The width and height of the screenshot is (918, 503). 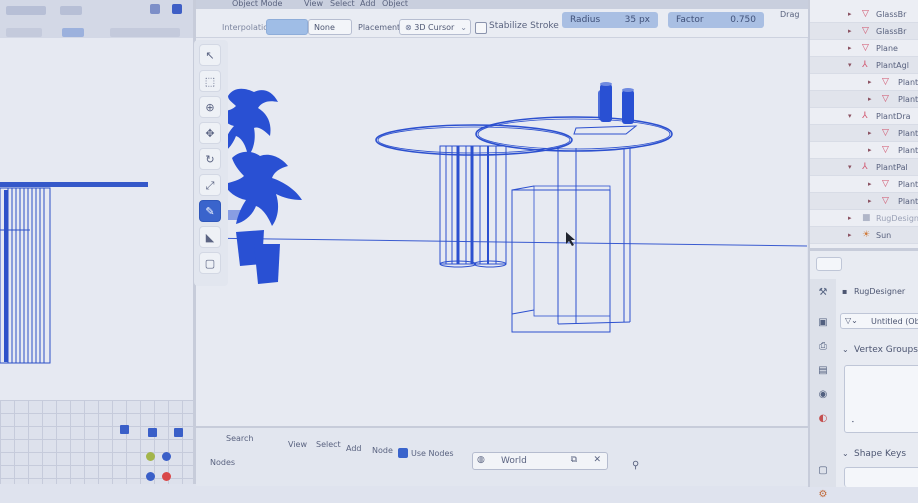 What do you see at coordinates (239, 438) in the screenshot?
I see `search-label: Search` at bounding box center [239, 438].